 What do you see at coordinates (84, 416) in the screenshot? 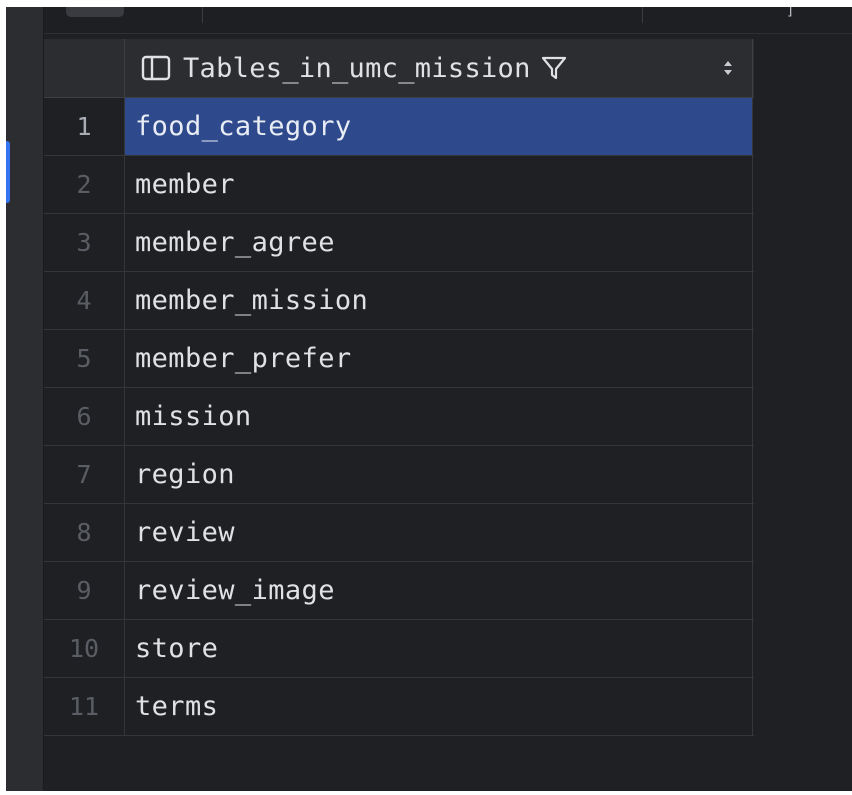
I see `row-number: 6` at bounding box center [84, 416].